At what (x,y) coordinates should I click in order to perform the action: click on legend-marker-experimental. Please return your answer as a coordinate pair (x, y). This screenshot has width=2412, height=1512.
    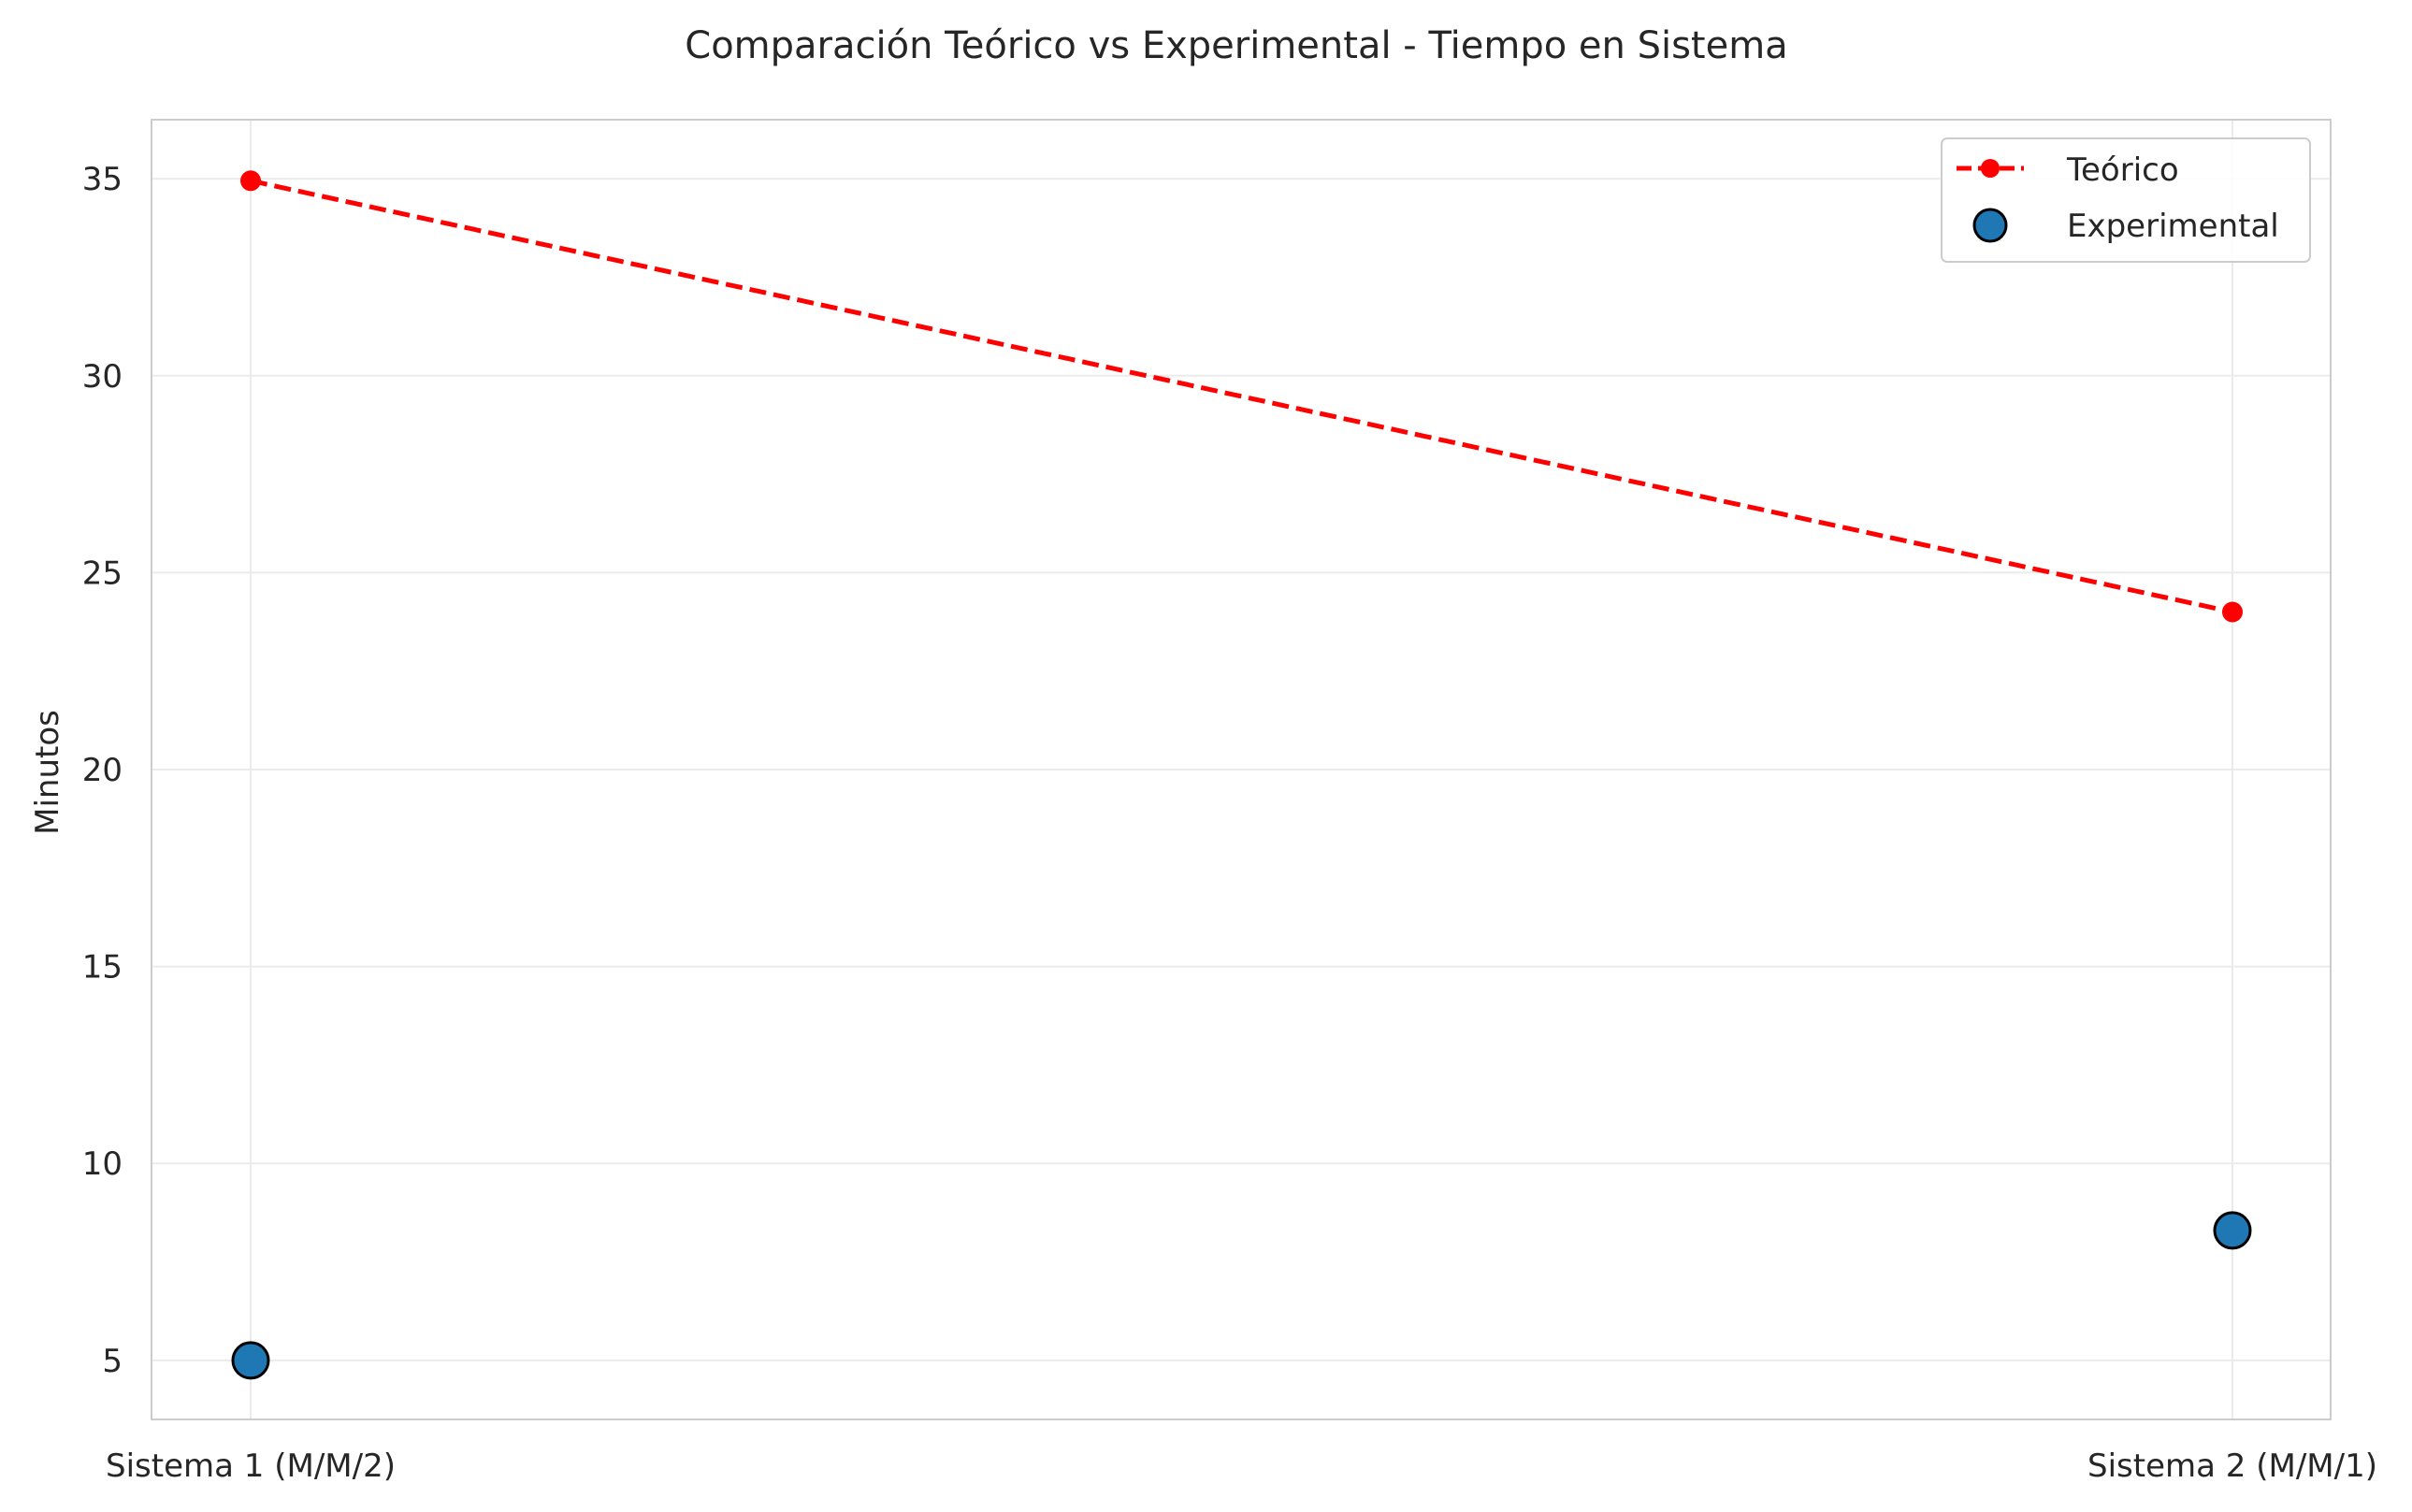
    Looking at the image, I should click on (1990, 225).